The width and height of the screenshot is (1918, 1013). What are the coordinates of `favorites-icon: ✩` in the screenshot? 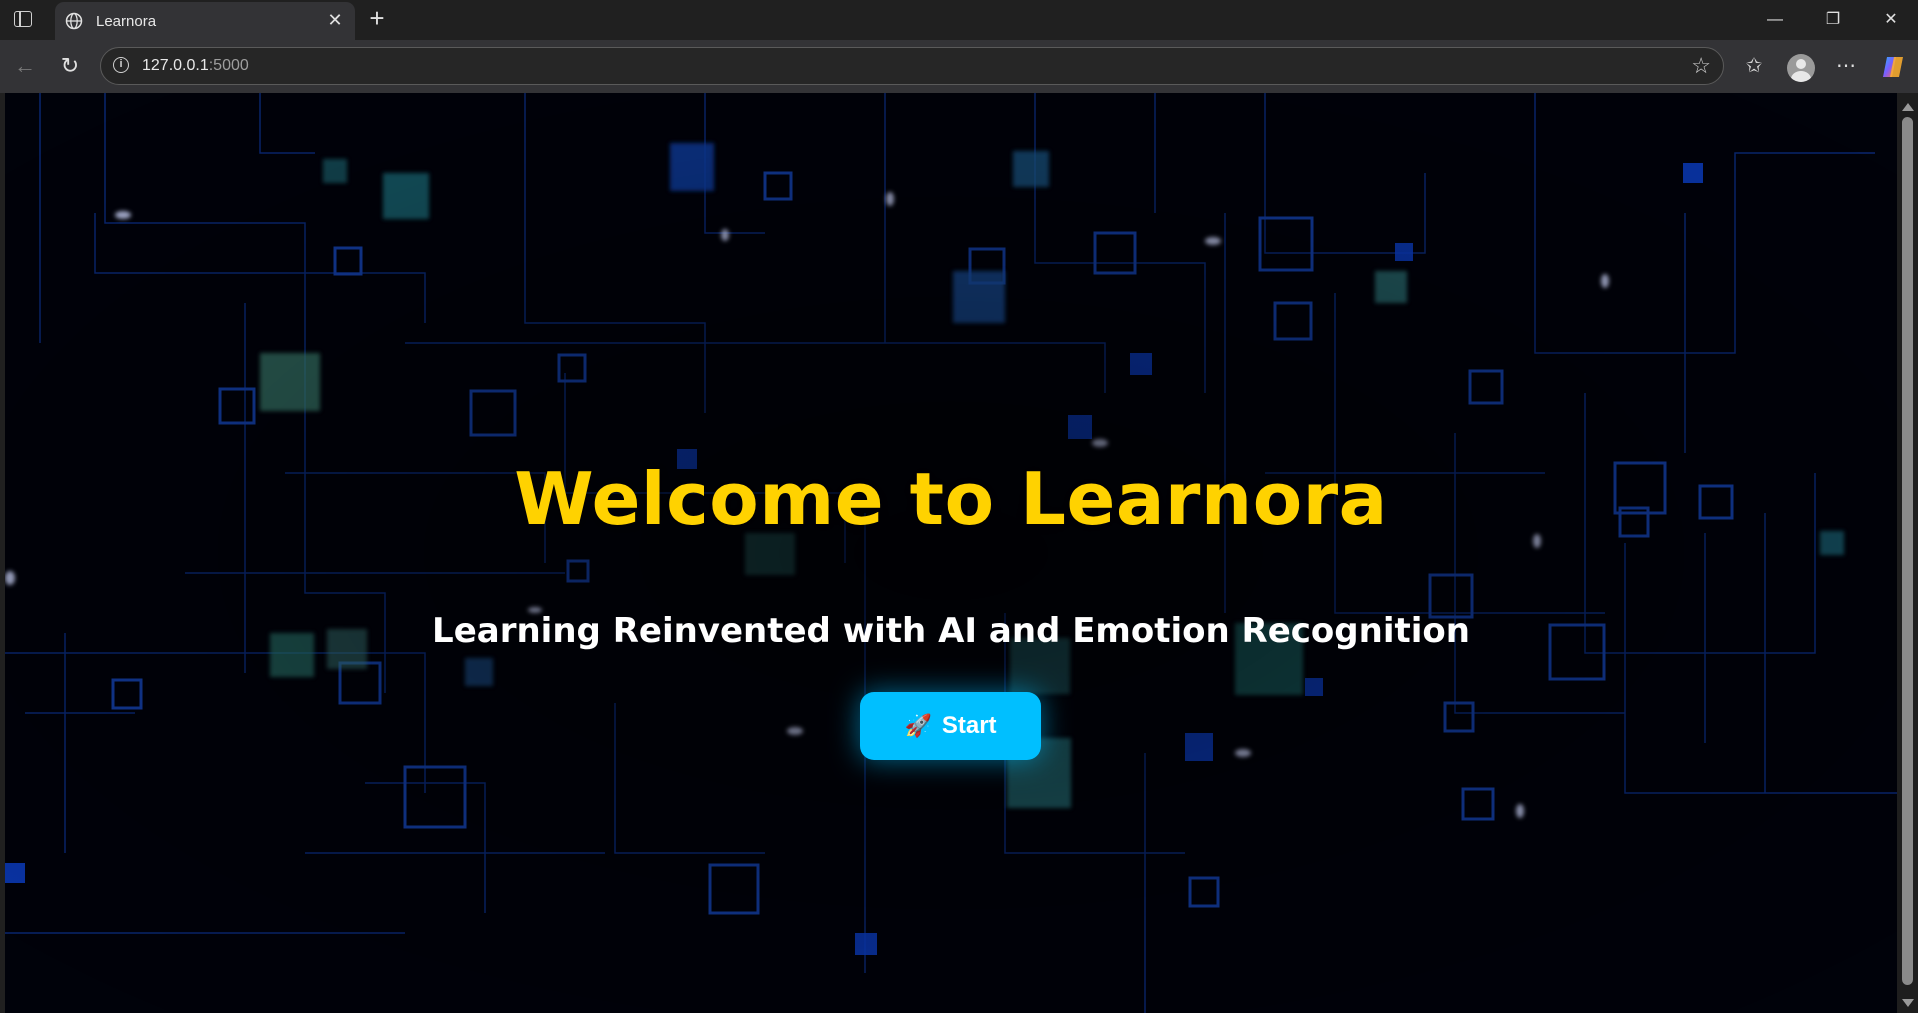 It's located at (1754, 66).